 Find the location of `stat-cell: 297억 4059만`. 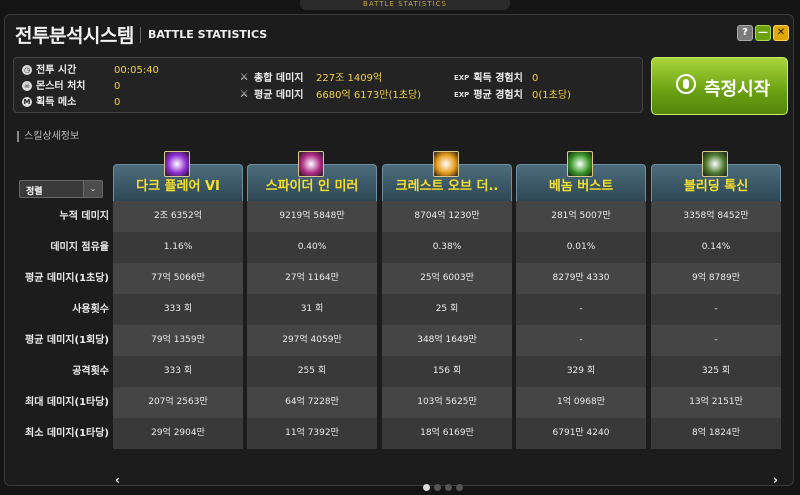

stat-cell: 297억 4059만 is located at coordinates (312, 340).